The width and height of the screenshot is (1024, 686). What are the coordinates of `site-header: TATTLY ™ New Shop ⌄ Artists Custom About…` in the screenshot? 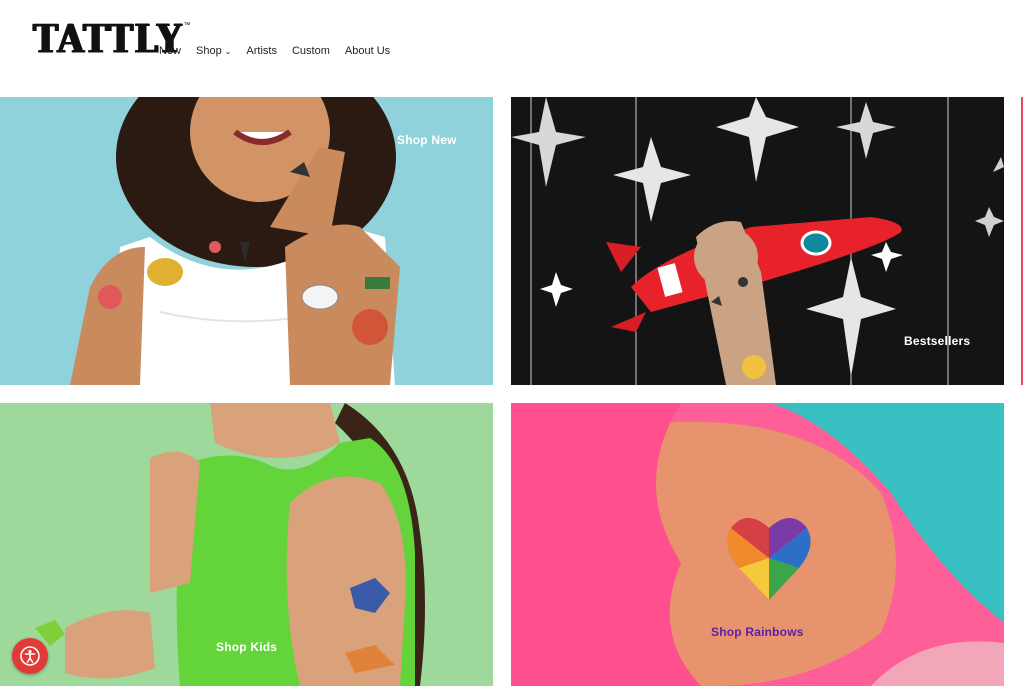 It's located at (512, 48).